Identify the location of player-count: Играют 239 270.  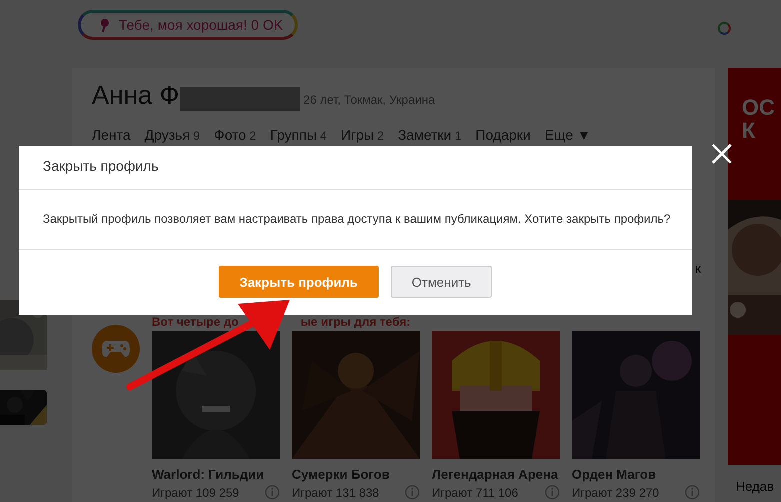
(616, 493).